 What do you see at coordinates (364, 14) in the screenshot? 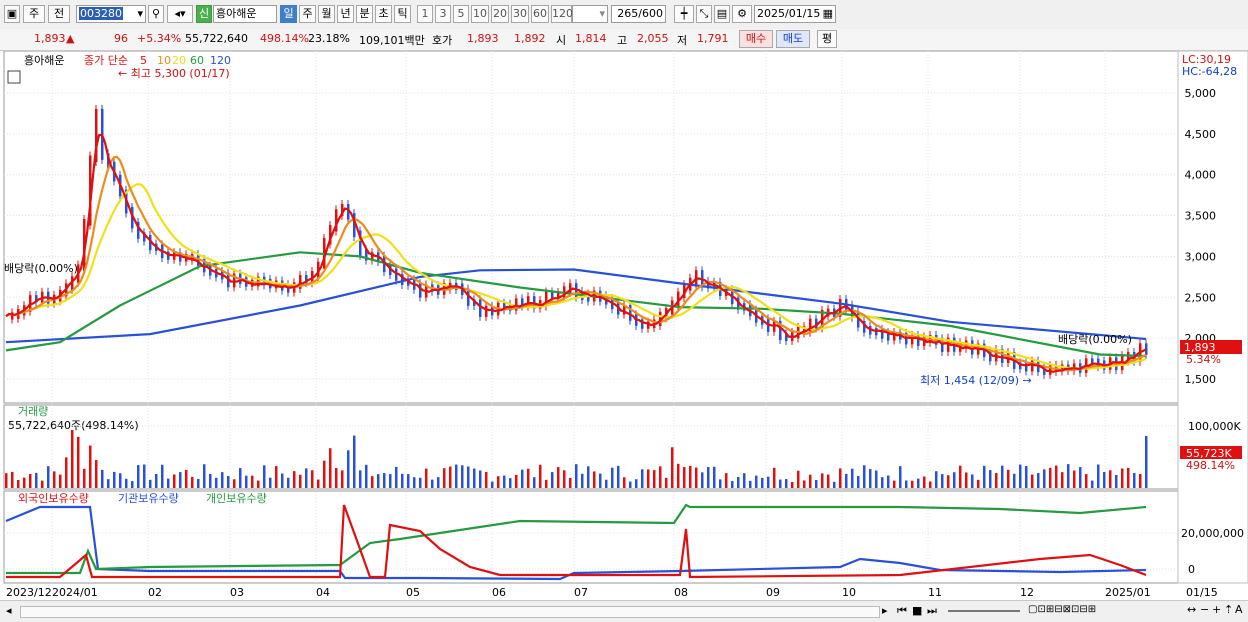
I see `tab-period-minute: 분` at bounding box center [364, 14].